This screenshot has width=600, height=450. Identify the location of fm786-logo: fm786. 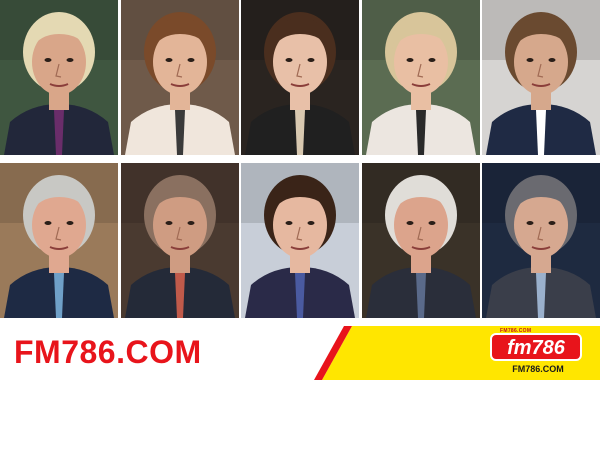
(536, 347).